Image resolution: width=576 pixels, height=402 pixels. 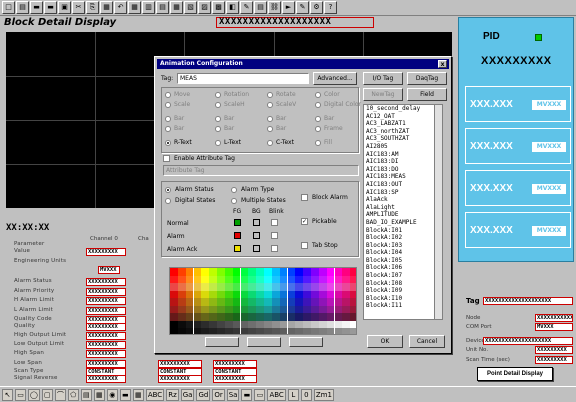 What do you see at coordinates (176, 7) in the screenshot?
I see `group-icon: ▦` at bounding box center [176, 7].